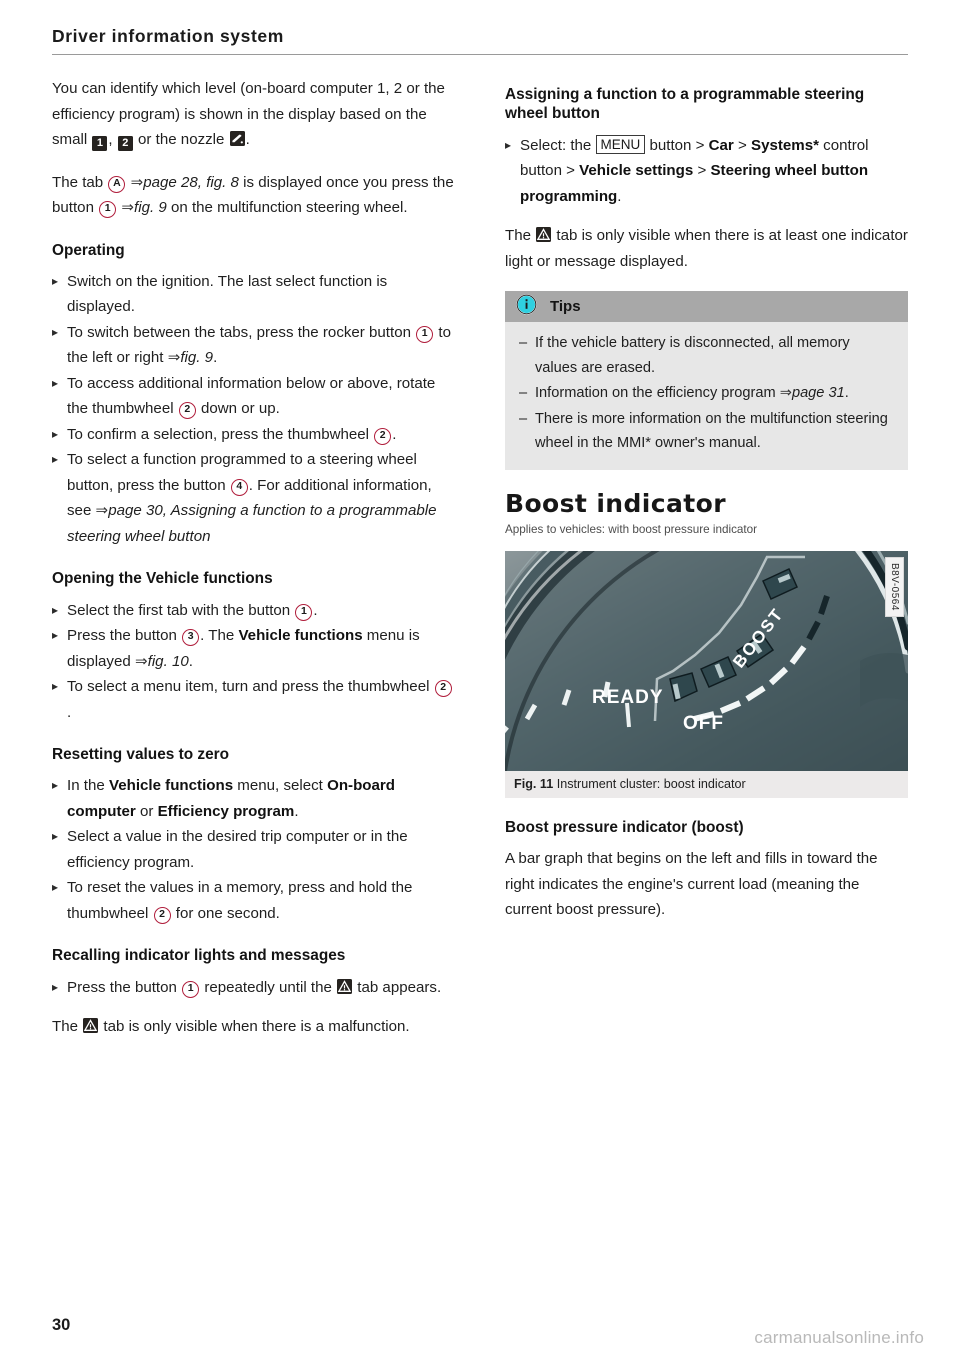  What do you see at coordinates (702, 170) in the screenshot?
I see `step-text: >` at bounding box center [702, 170].